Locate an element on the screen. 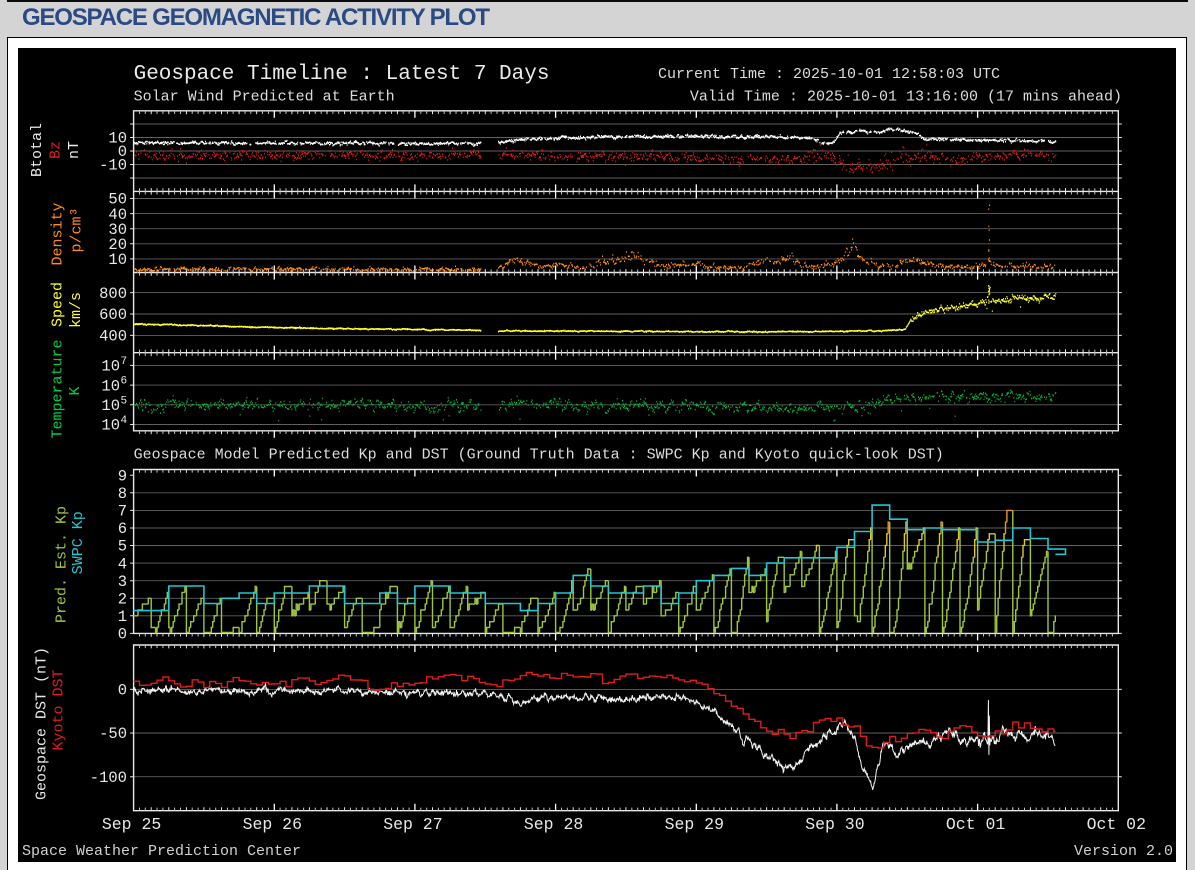  svg-text: K is located at coordinates (75, 390).